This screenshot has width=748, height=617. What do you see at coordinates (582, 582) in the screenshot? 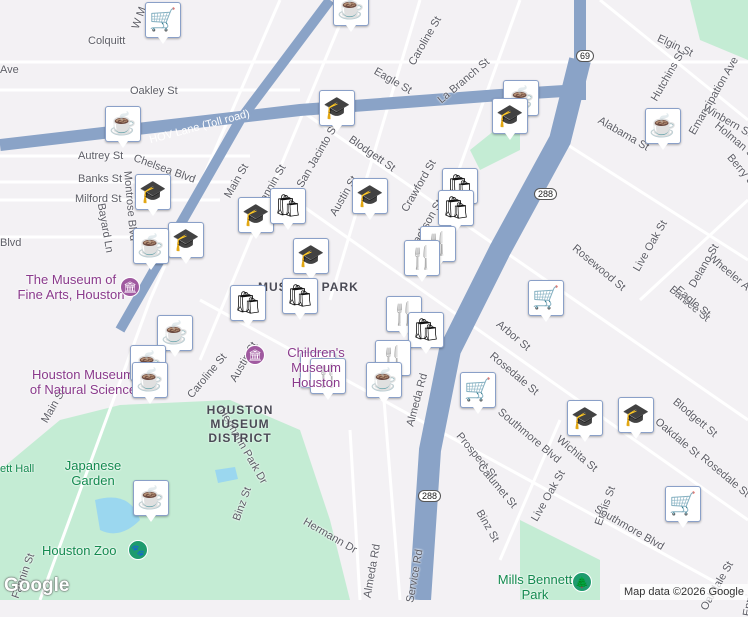
I see `tree-icon: 🌲` at bounding box center [582, 582].